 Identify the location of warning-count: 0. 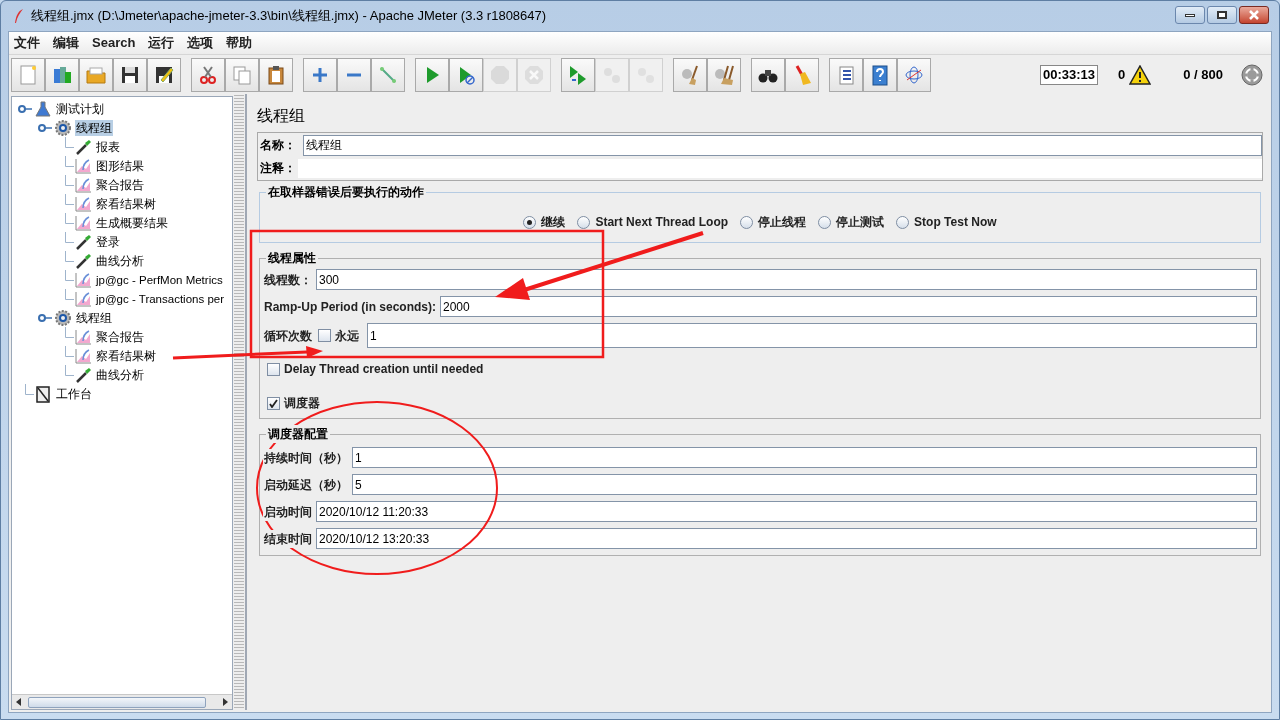
(1122, 74).